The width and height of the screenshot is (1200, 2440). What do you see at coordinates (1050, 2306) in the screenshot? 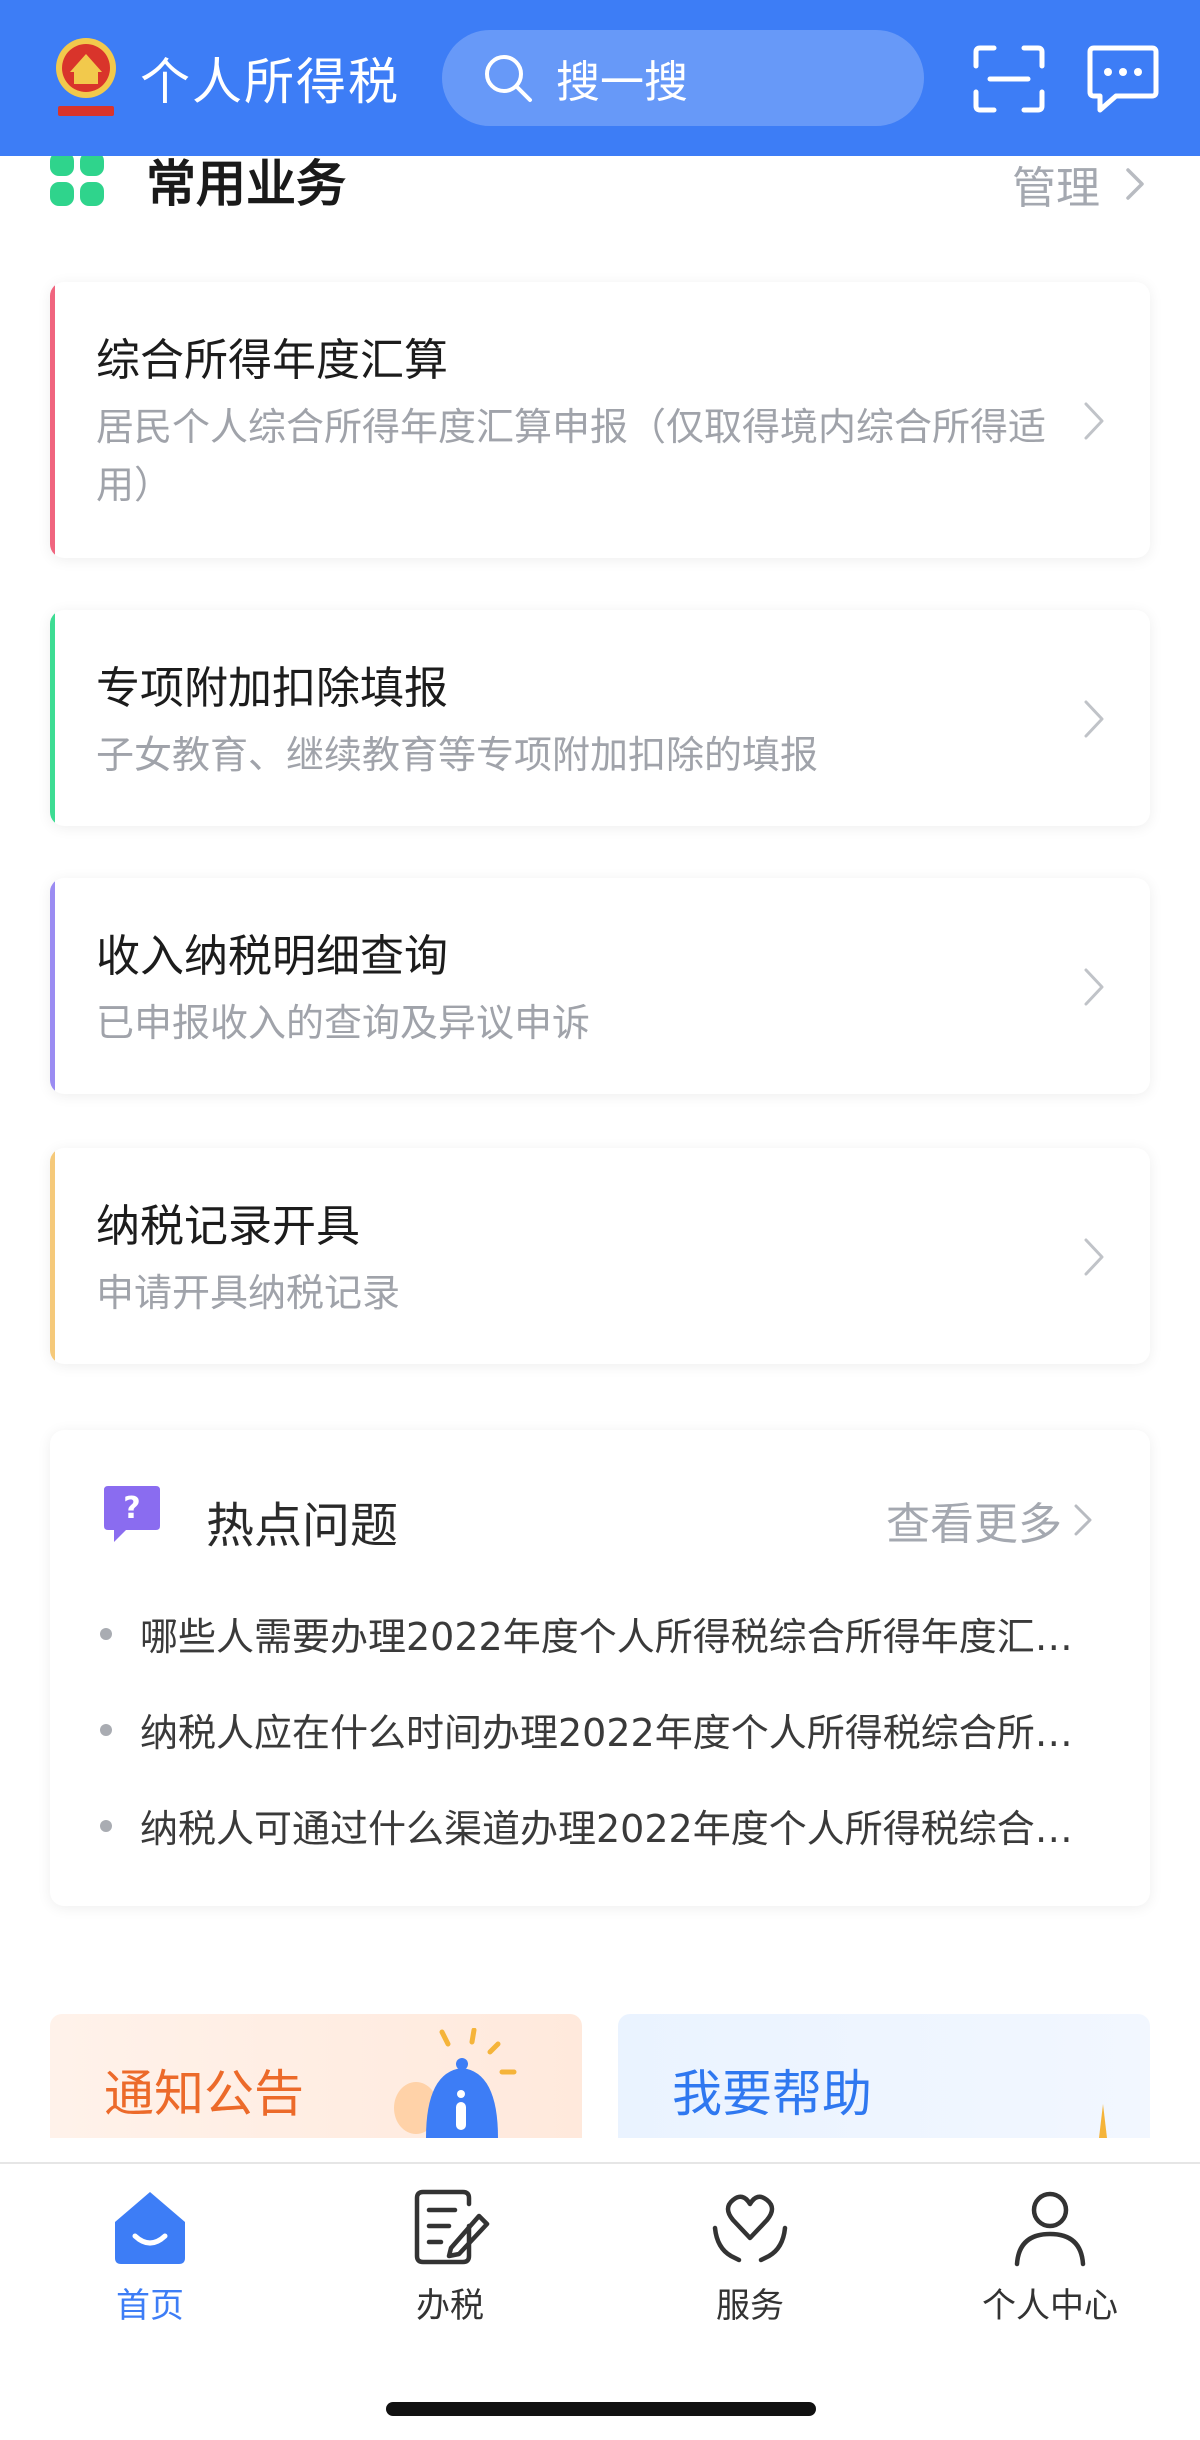
I see `tab-label: 个人中心` at bounding box center [1050, 2306].